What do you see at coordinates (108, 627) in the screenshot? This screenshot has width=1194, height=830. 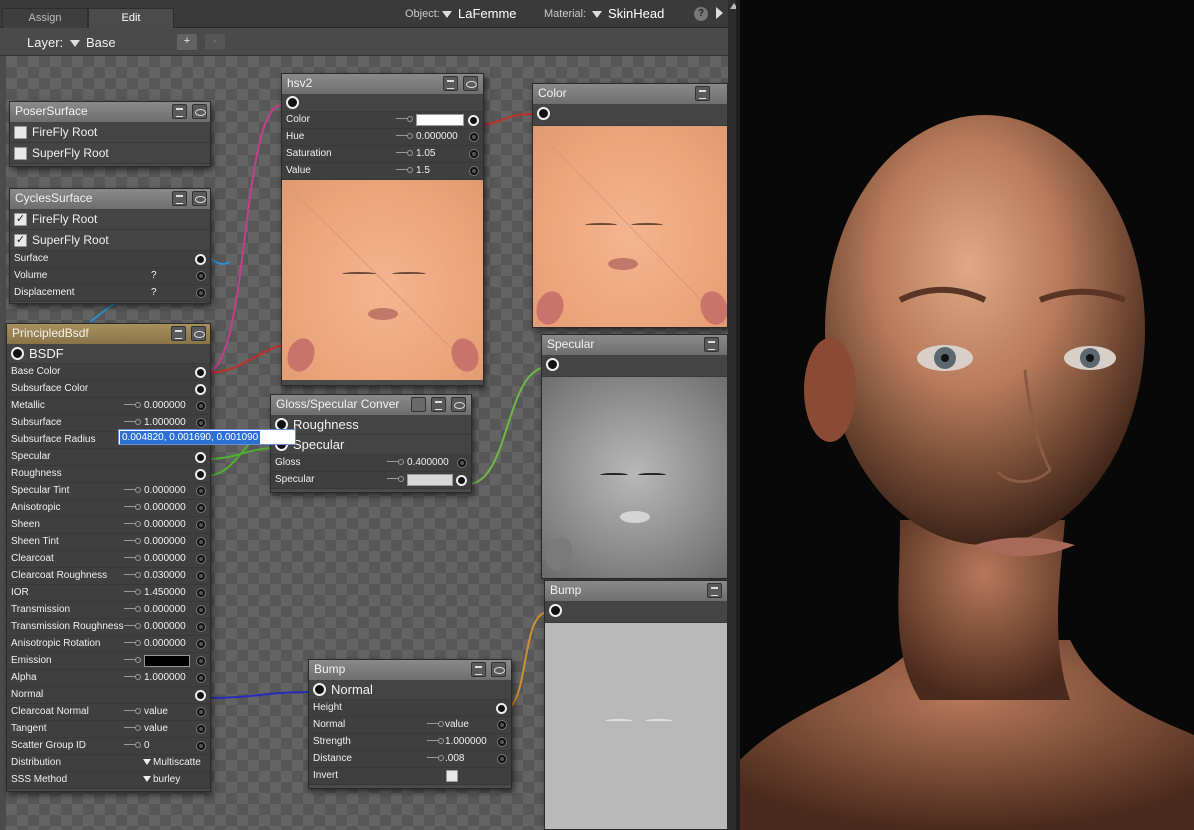 I see `principled-transmission-roughness-input: Transmission Roughness 0.000000` at bounding box center [108, 627].